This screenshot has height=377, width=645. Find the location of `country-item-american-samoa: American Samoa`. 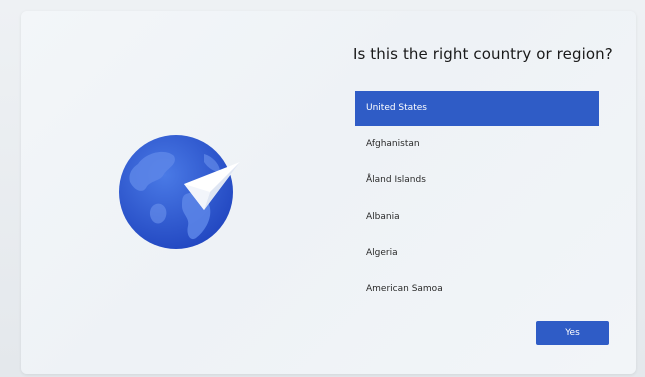

country-item-american-samoa: American Samoa is located at coordinates (477, 289).